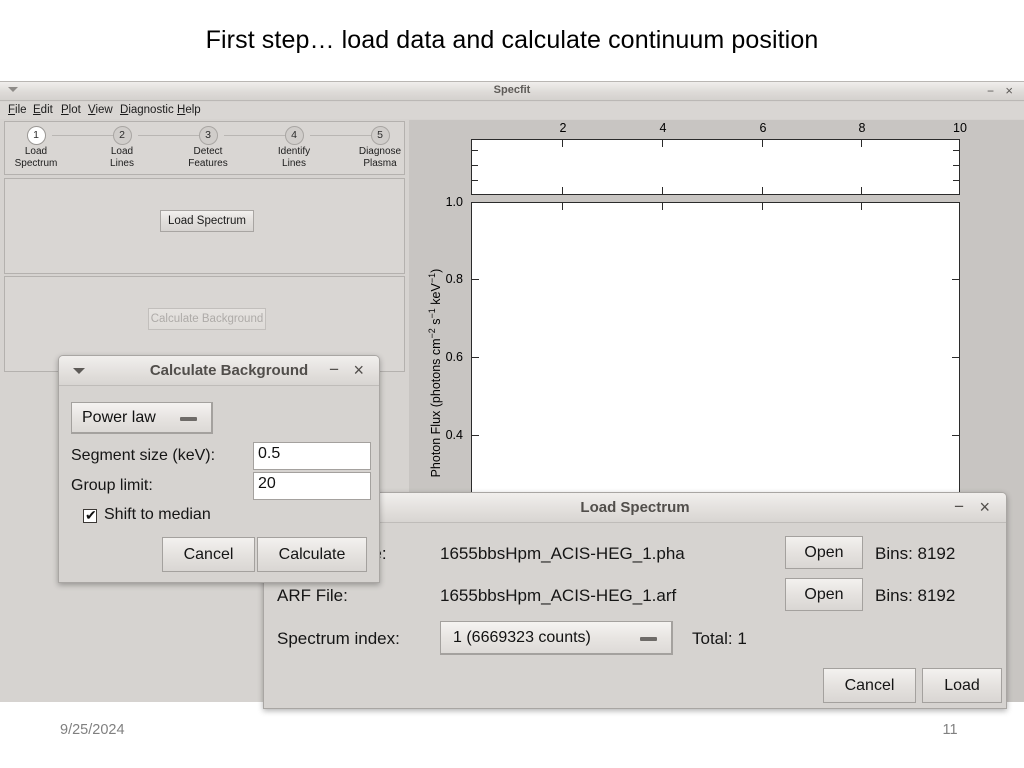 The image size is (1024, 768). Describe the element at coordinates (207, 319) in the screenshot. I see `calculate-background-button: Calculate Background` at that location.